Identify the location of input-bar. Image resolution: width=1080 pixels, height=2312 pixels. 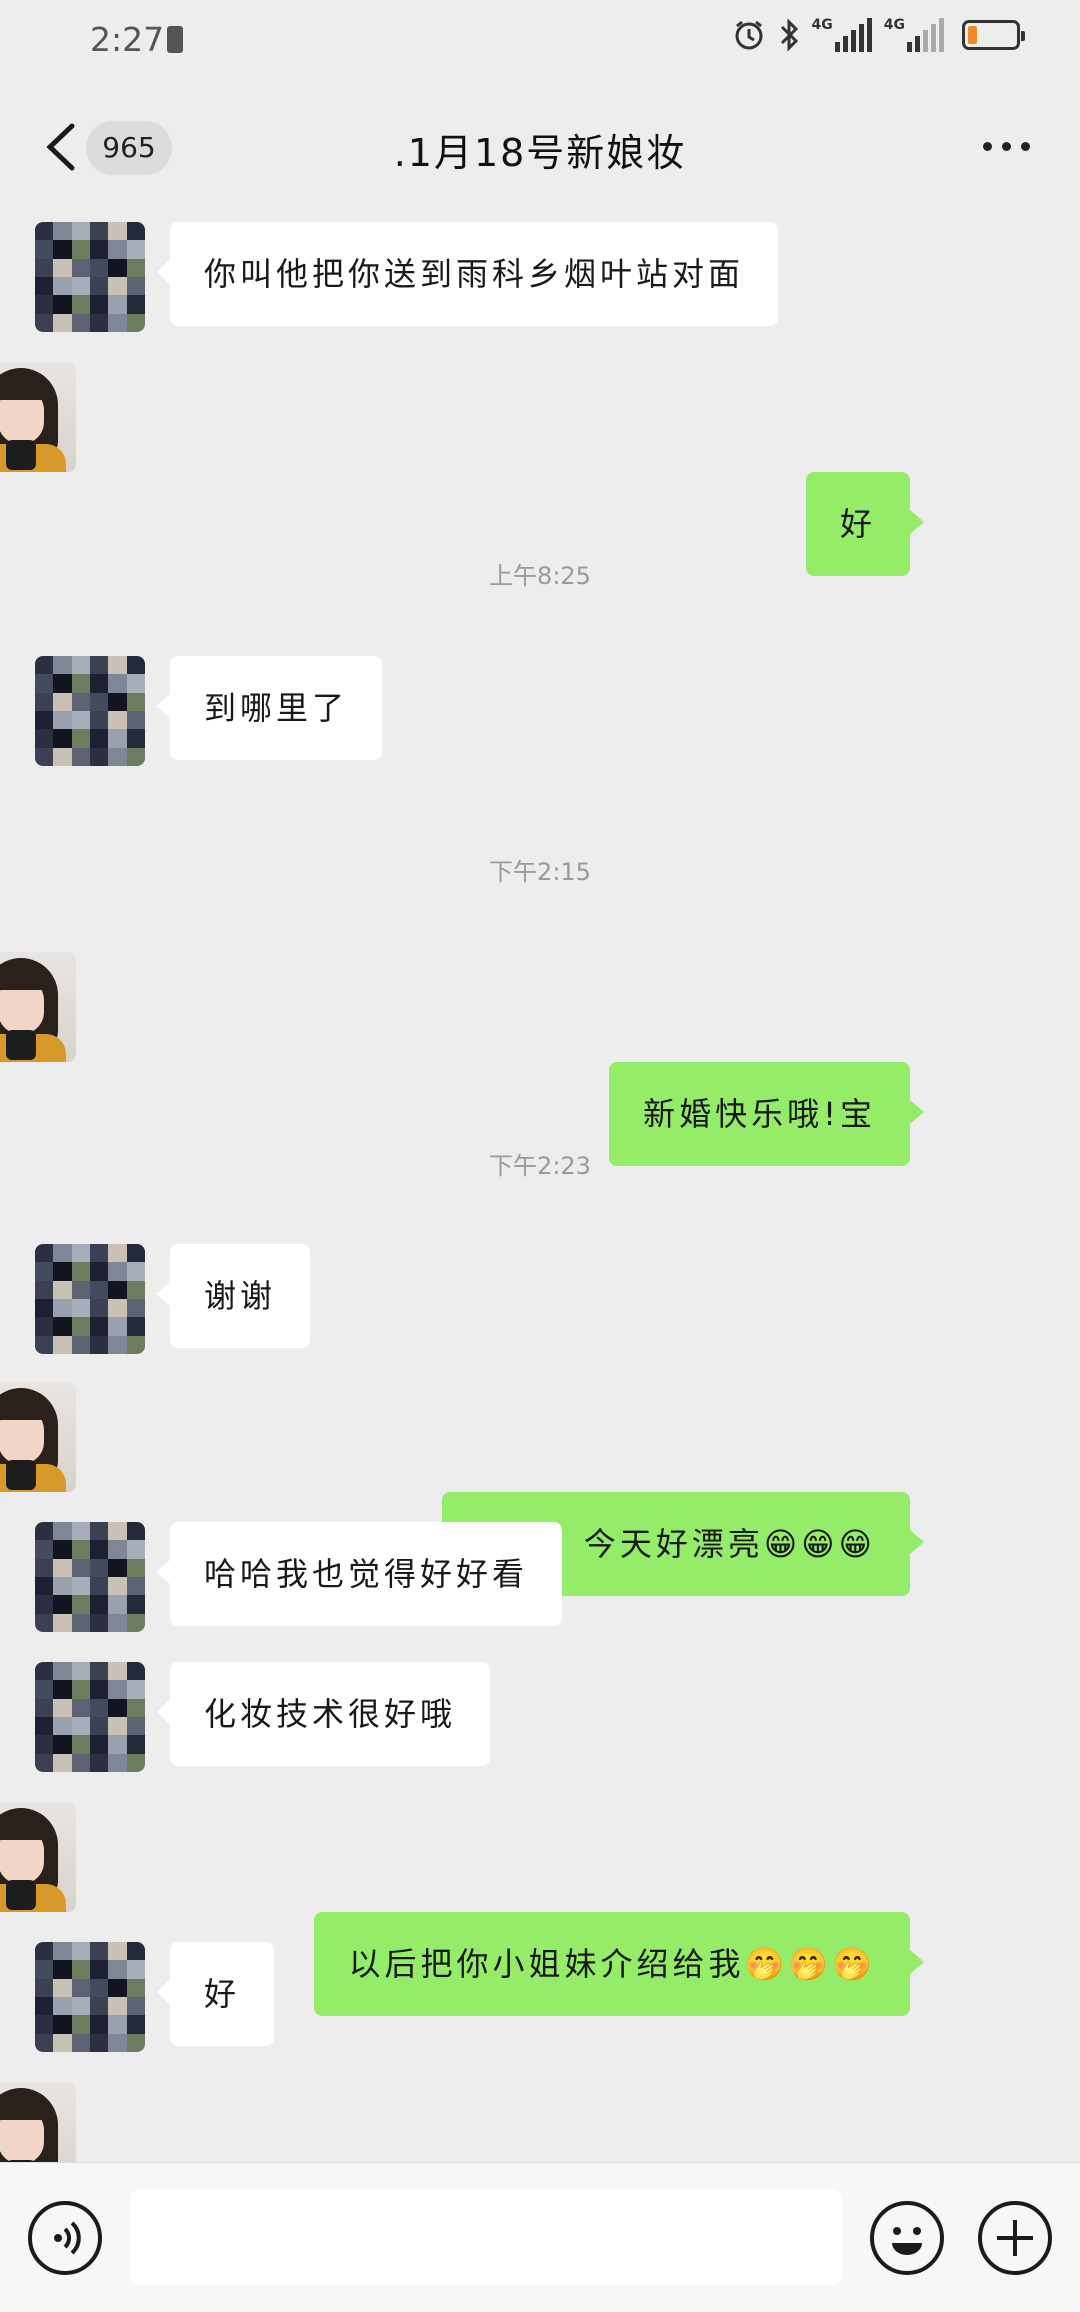
(540, 2237).